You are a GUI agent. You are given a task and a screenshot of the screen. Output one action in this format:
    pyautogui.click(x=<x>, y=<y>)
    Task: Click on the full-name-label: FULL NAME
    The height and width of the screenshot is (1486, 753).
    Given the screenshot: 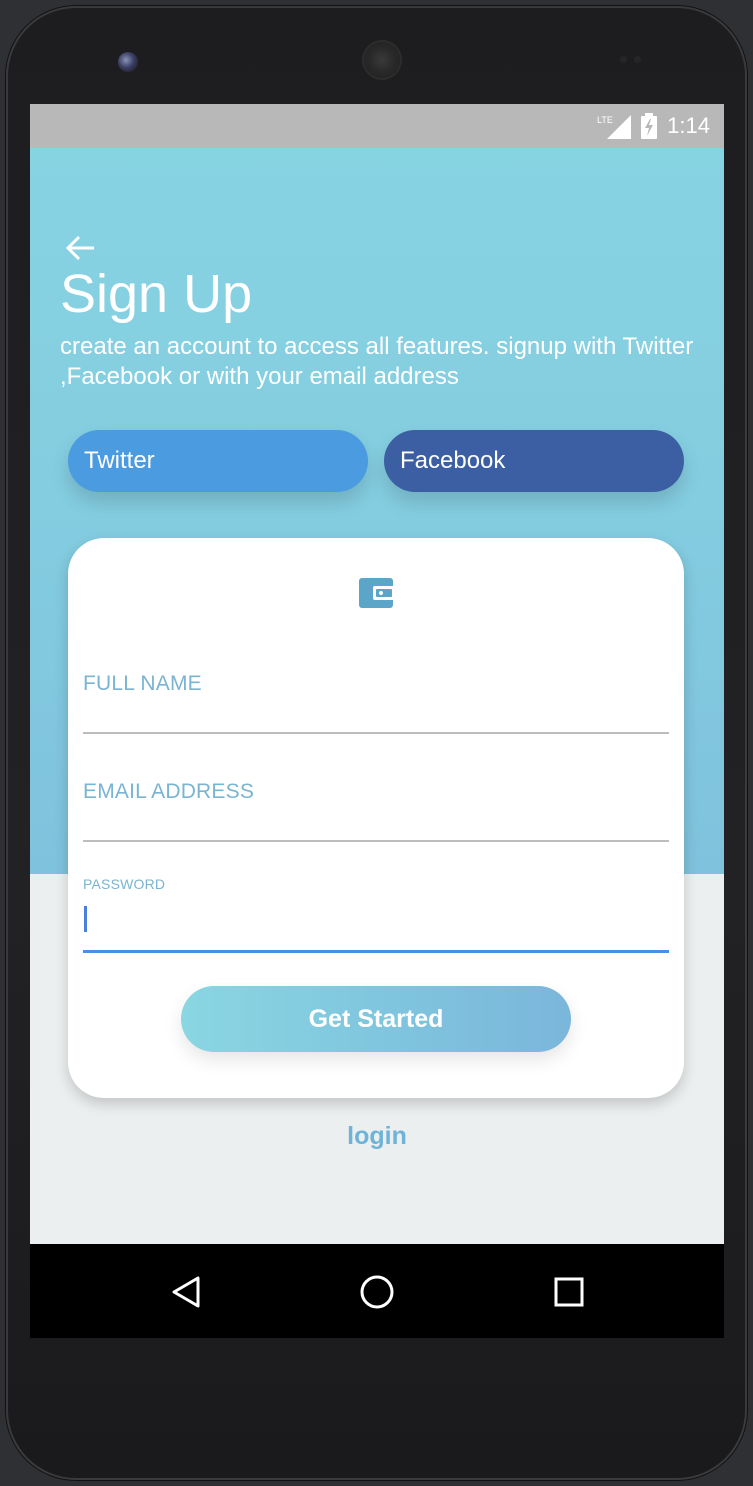 What is the action you would take?
    pyautogui.click(x=142, y=683)
    